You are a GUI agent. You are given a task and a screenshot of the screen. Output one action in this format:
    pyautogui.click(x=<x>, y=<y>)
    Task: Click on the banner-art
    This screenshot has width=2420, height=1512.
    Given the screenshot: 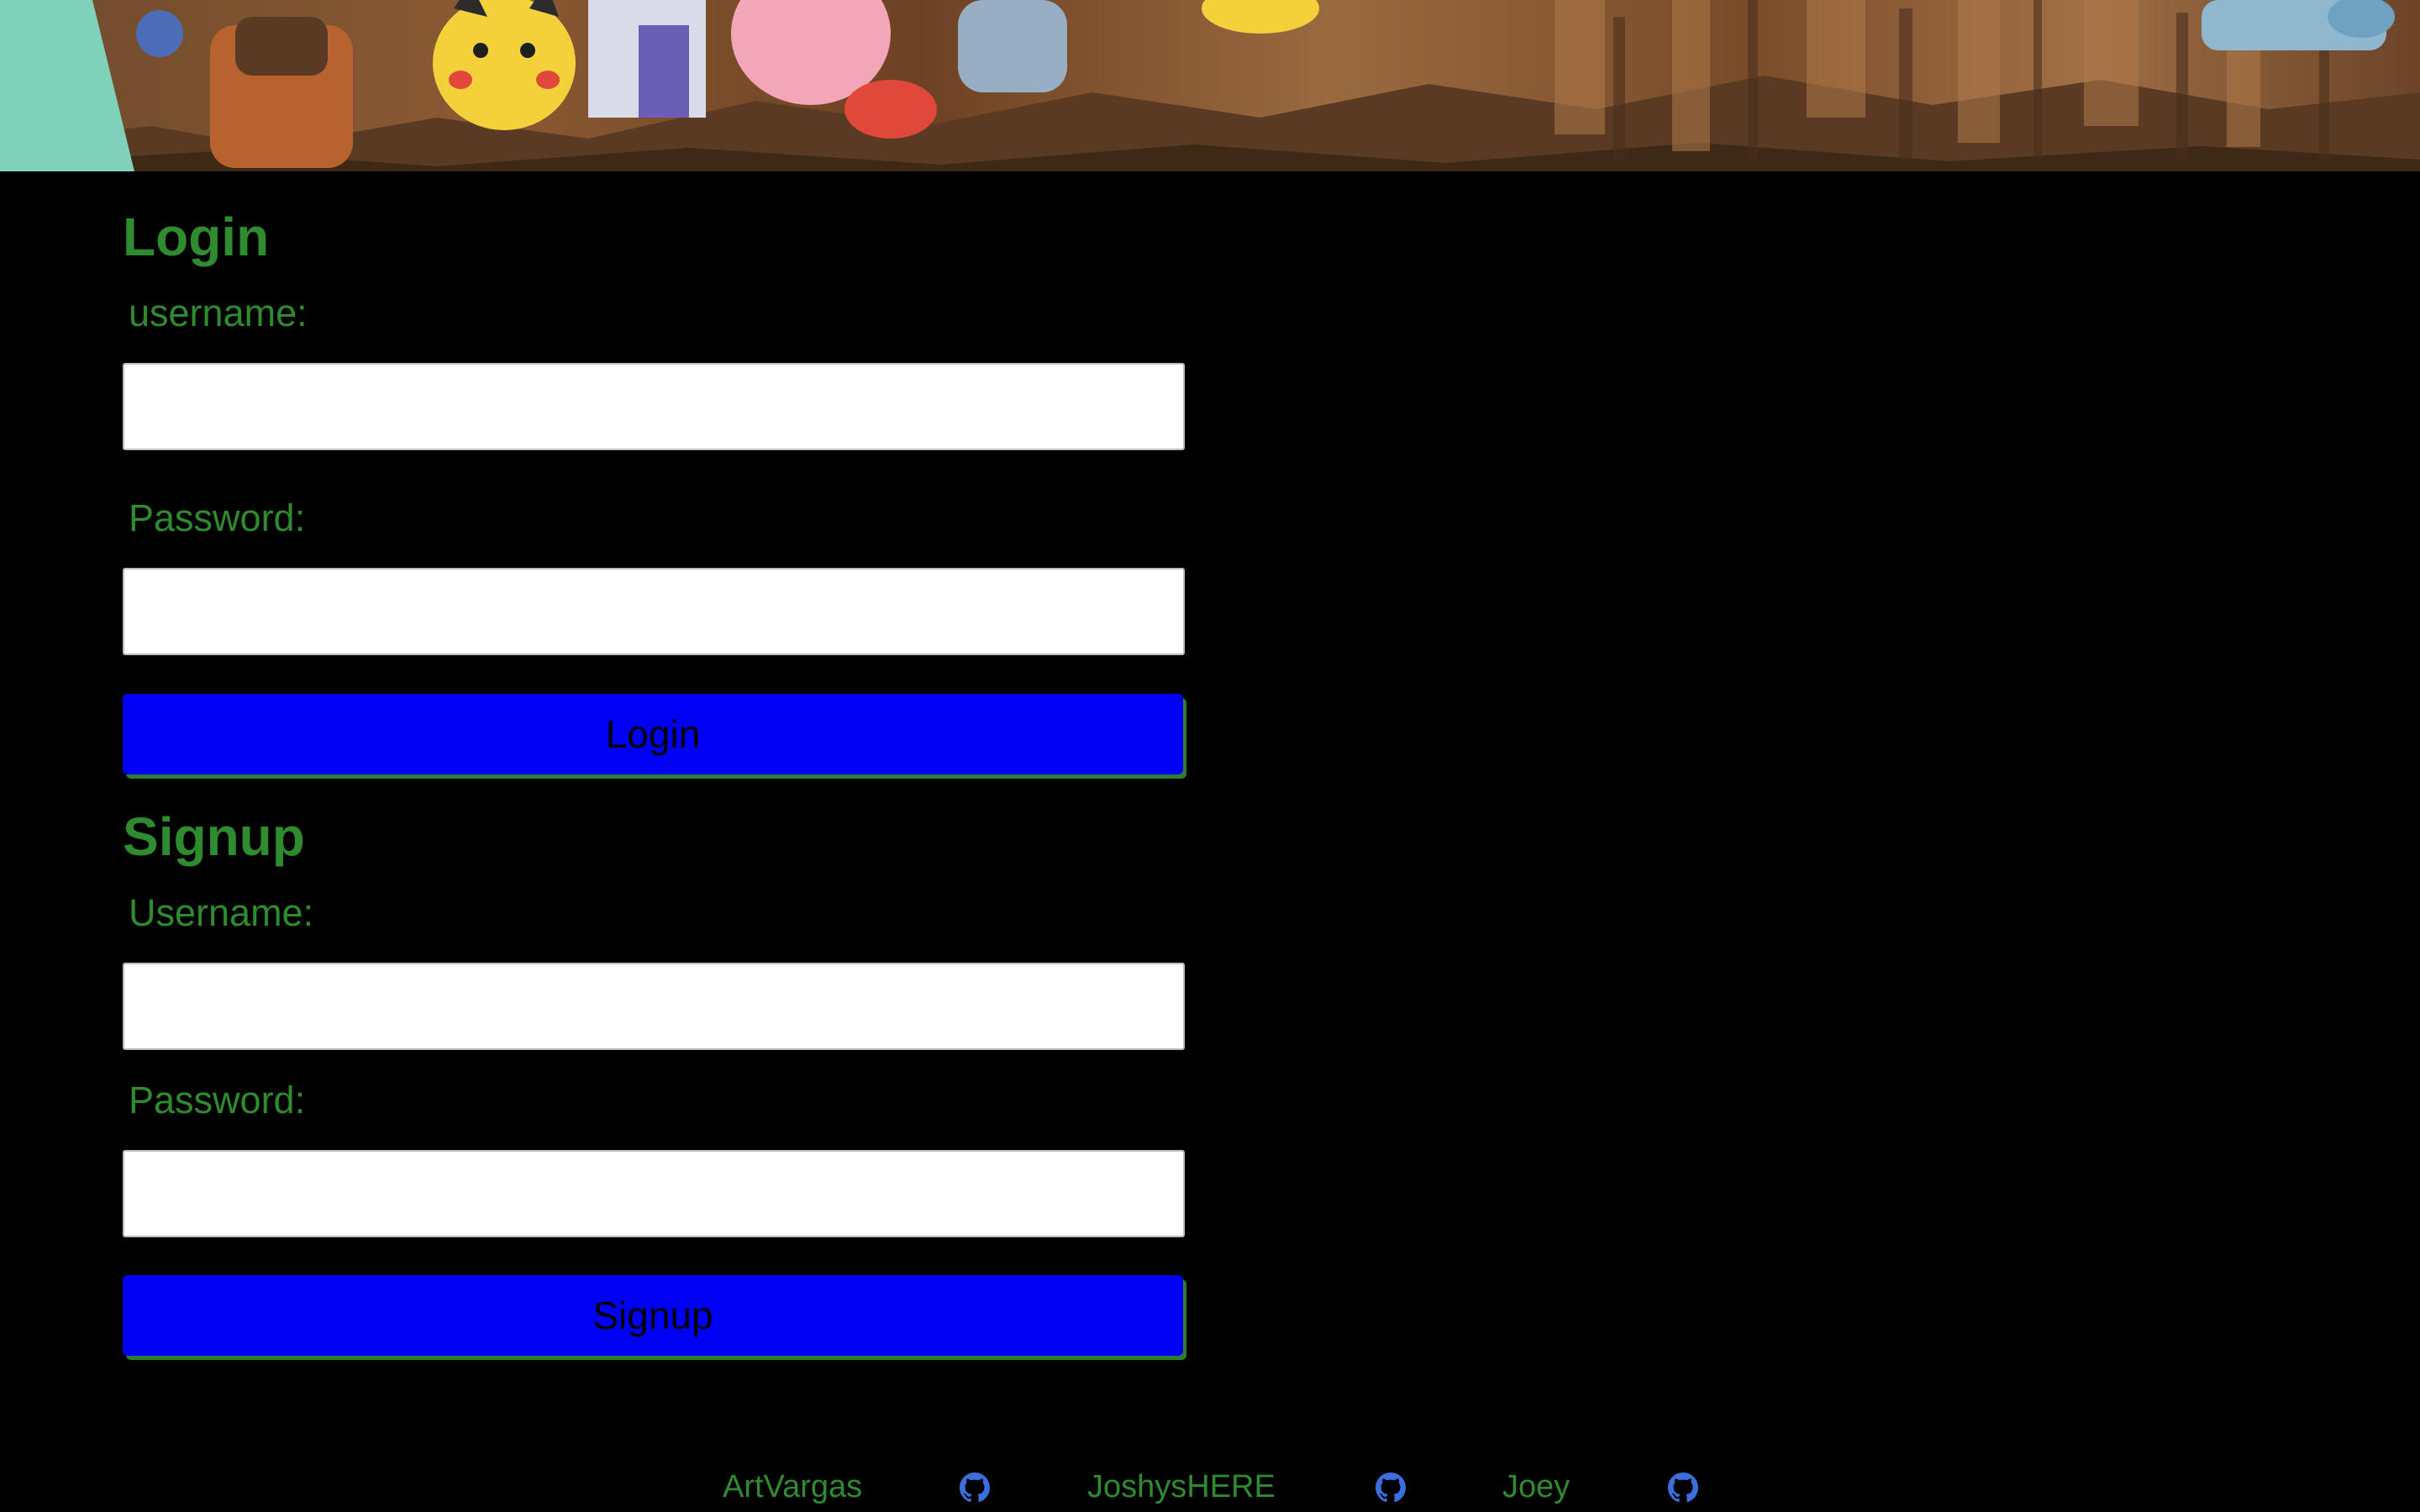 What is the action you would take?
    pyautogui.click(x=1210, y=85)
    